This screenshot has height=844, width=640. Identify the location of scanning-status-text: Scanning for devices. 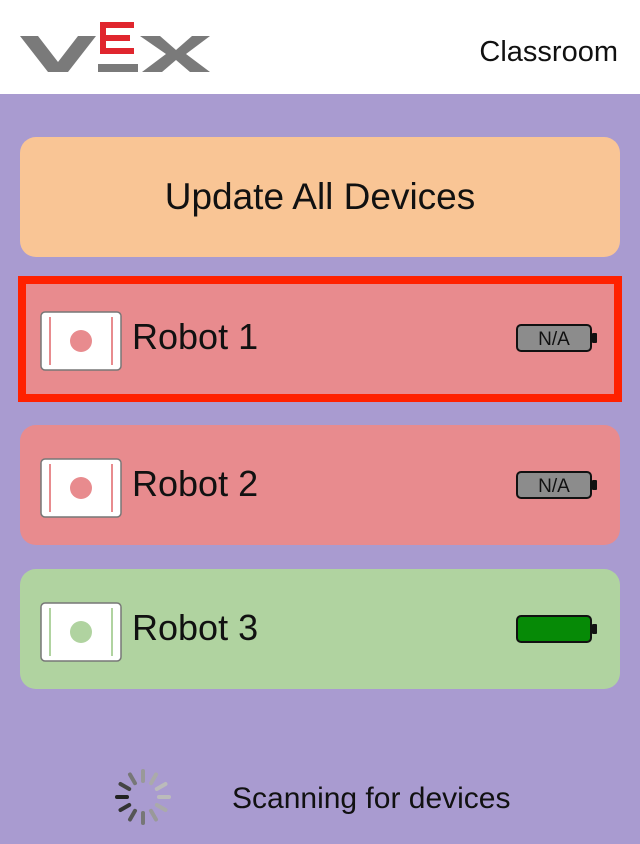
(371, 798).